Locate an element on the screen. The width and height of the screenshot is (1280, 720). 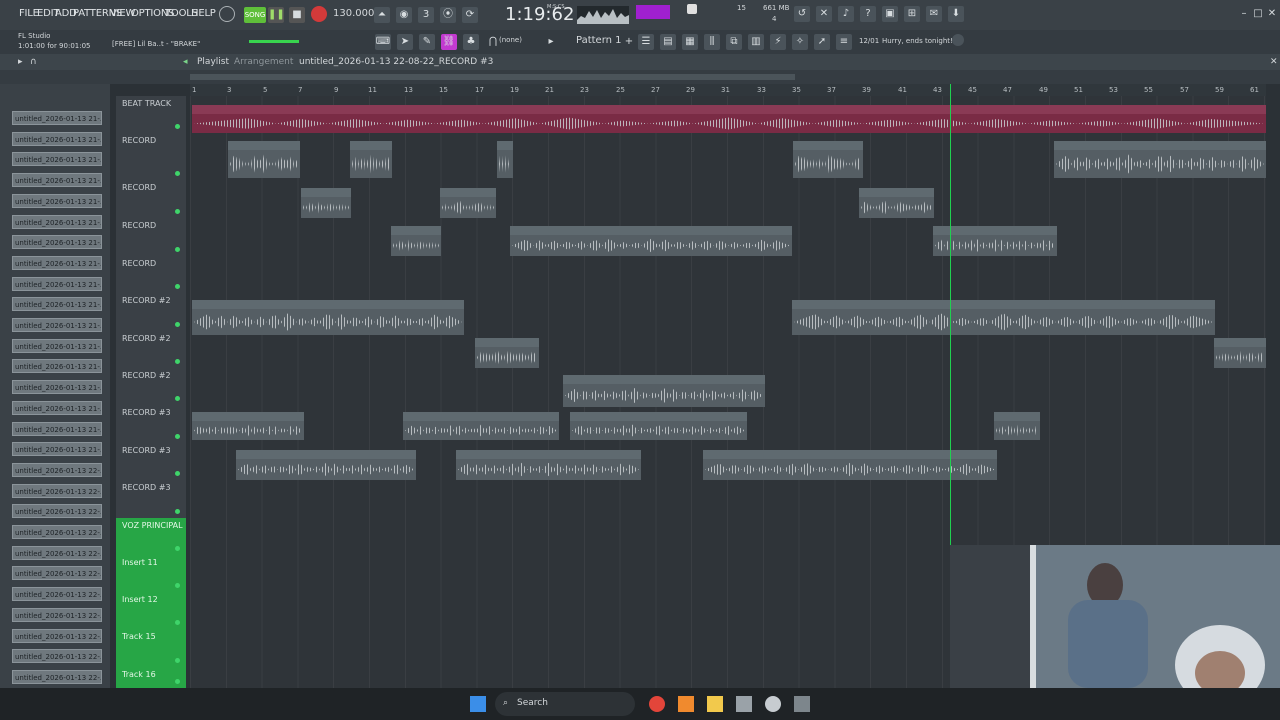
track-header: Insert 12 is located at coordinates (151, 611).